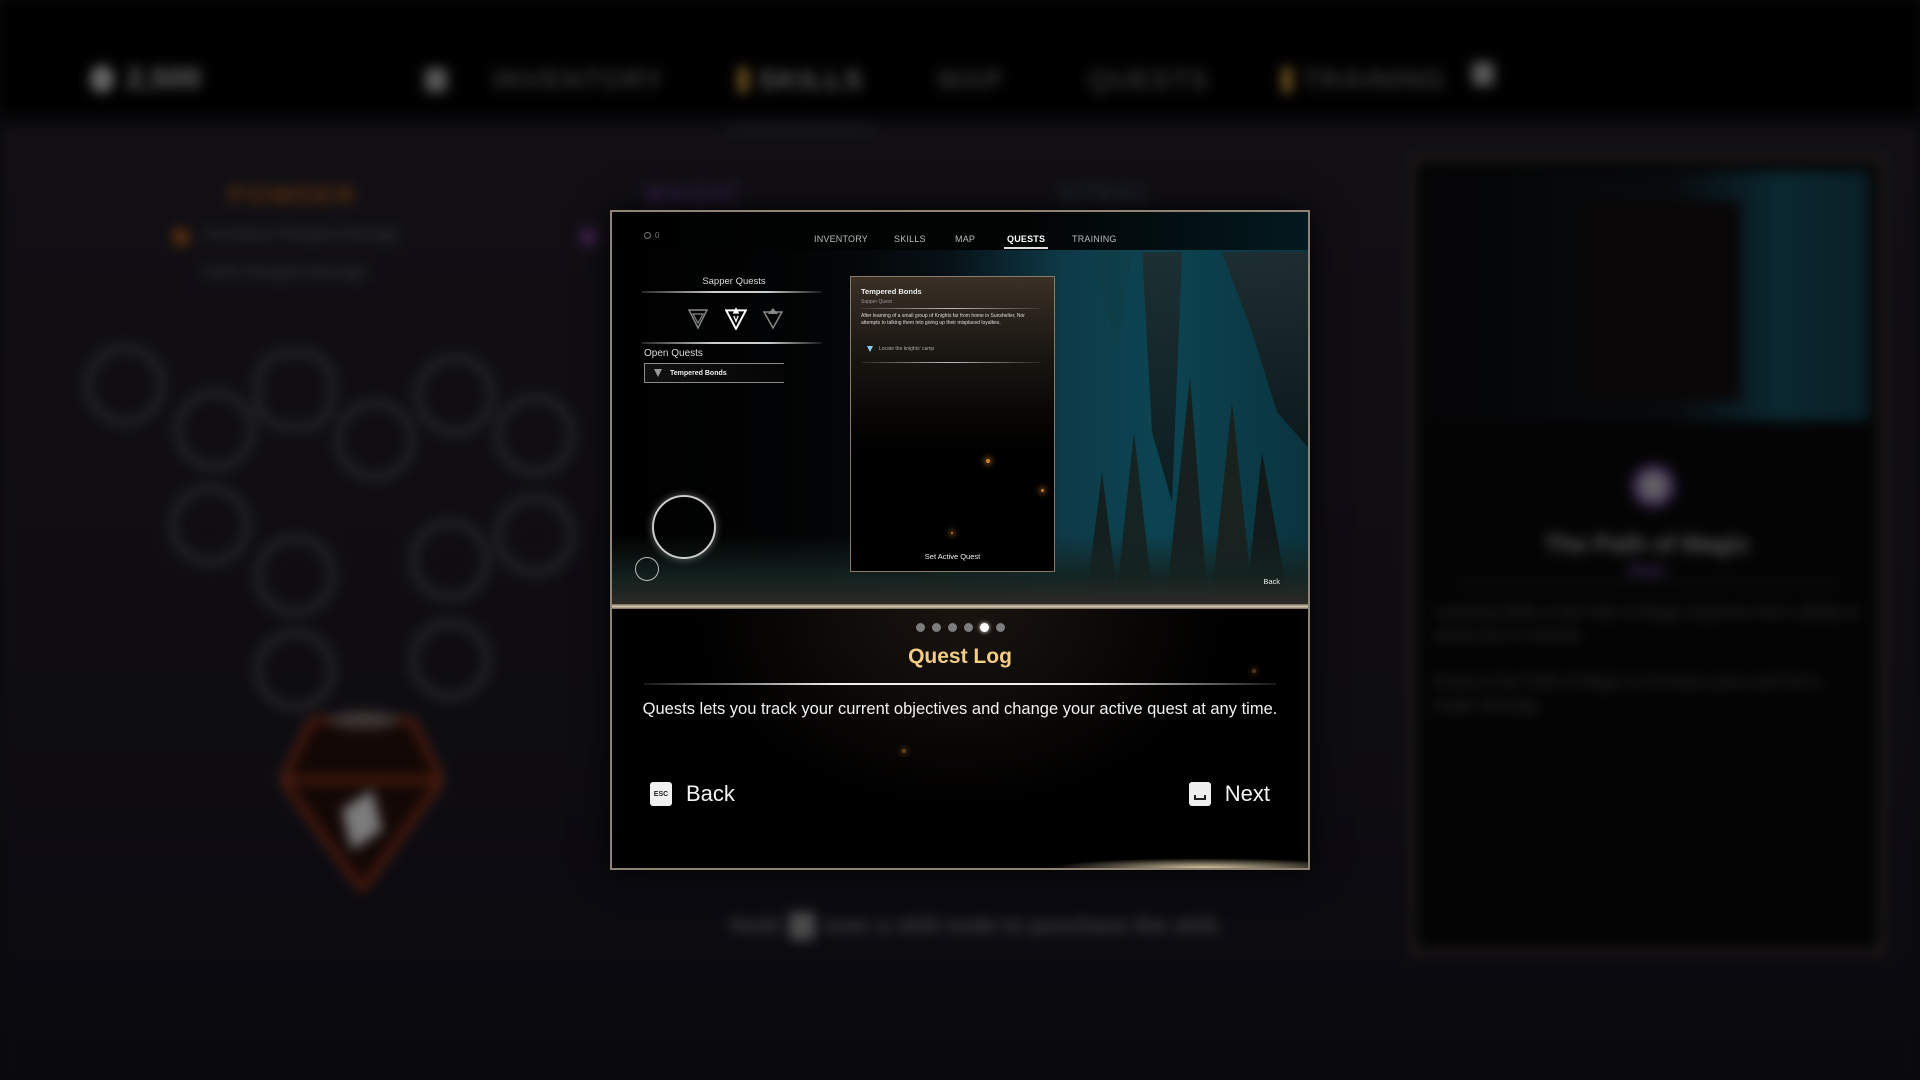 This screenshot has height=1080, width=1920. What do you see at coordinates (960, 627) in the screenshot?
I see `page-indicator` at bounding box center [960, 627].